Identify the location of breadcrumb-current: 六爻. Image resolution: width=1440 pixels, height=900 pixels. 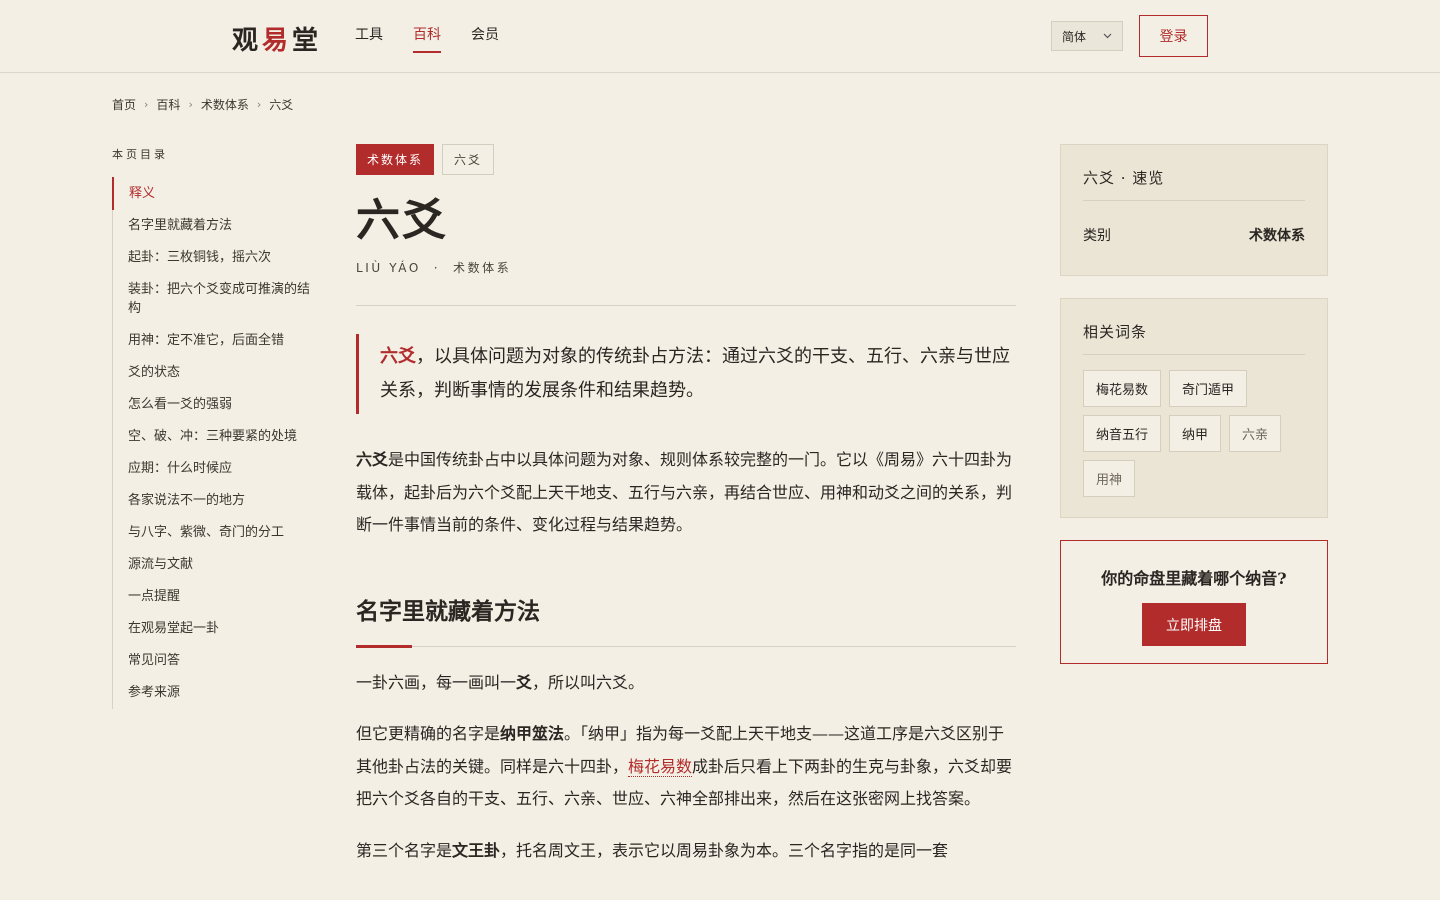
(281, 105).